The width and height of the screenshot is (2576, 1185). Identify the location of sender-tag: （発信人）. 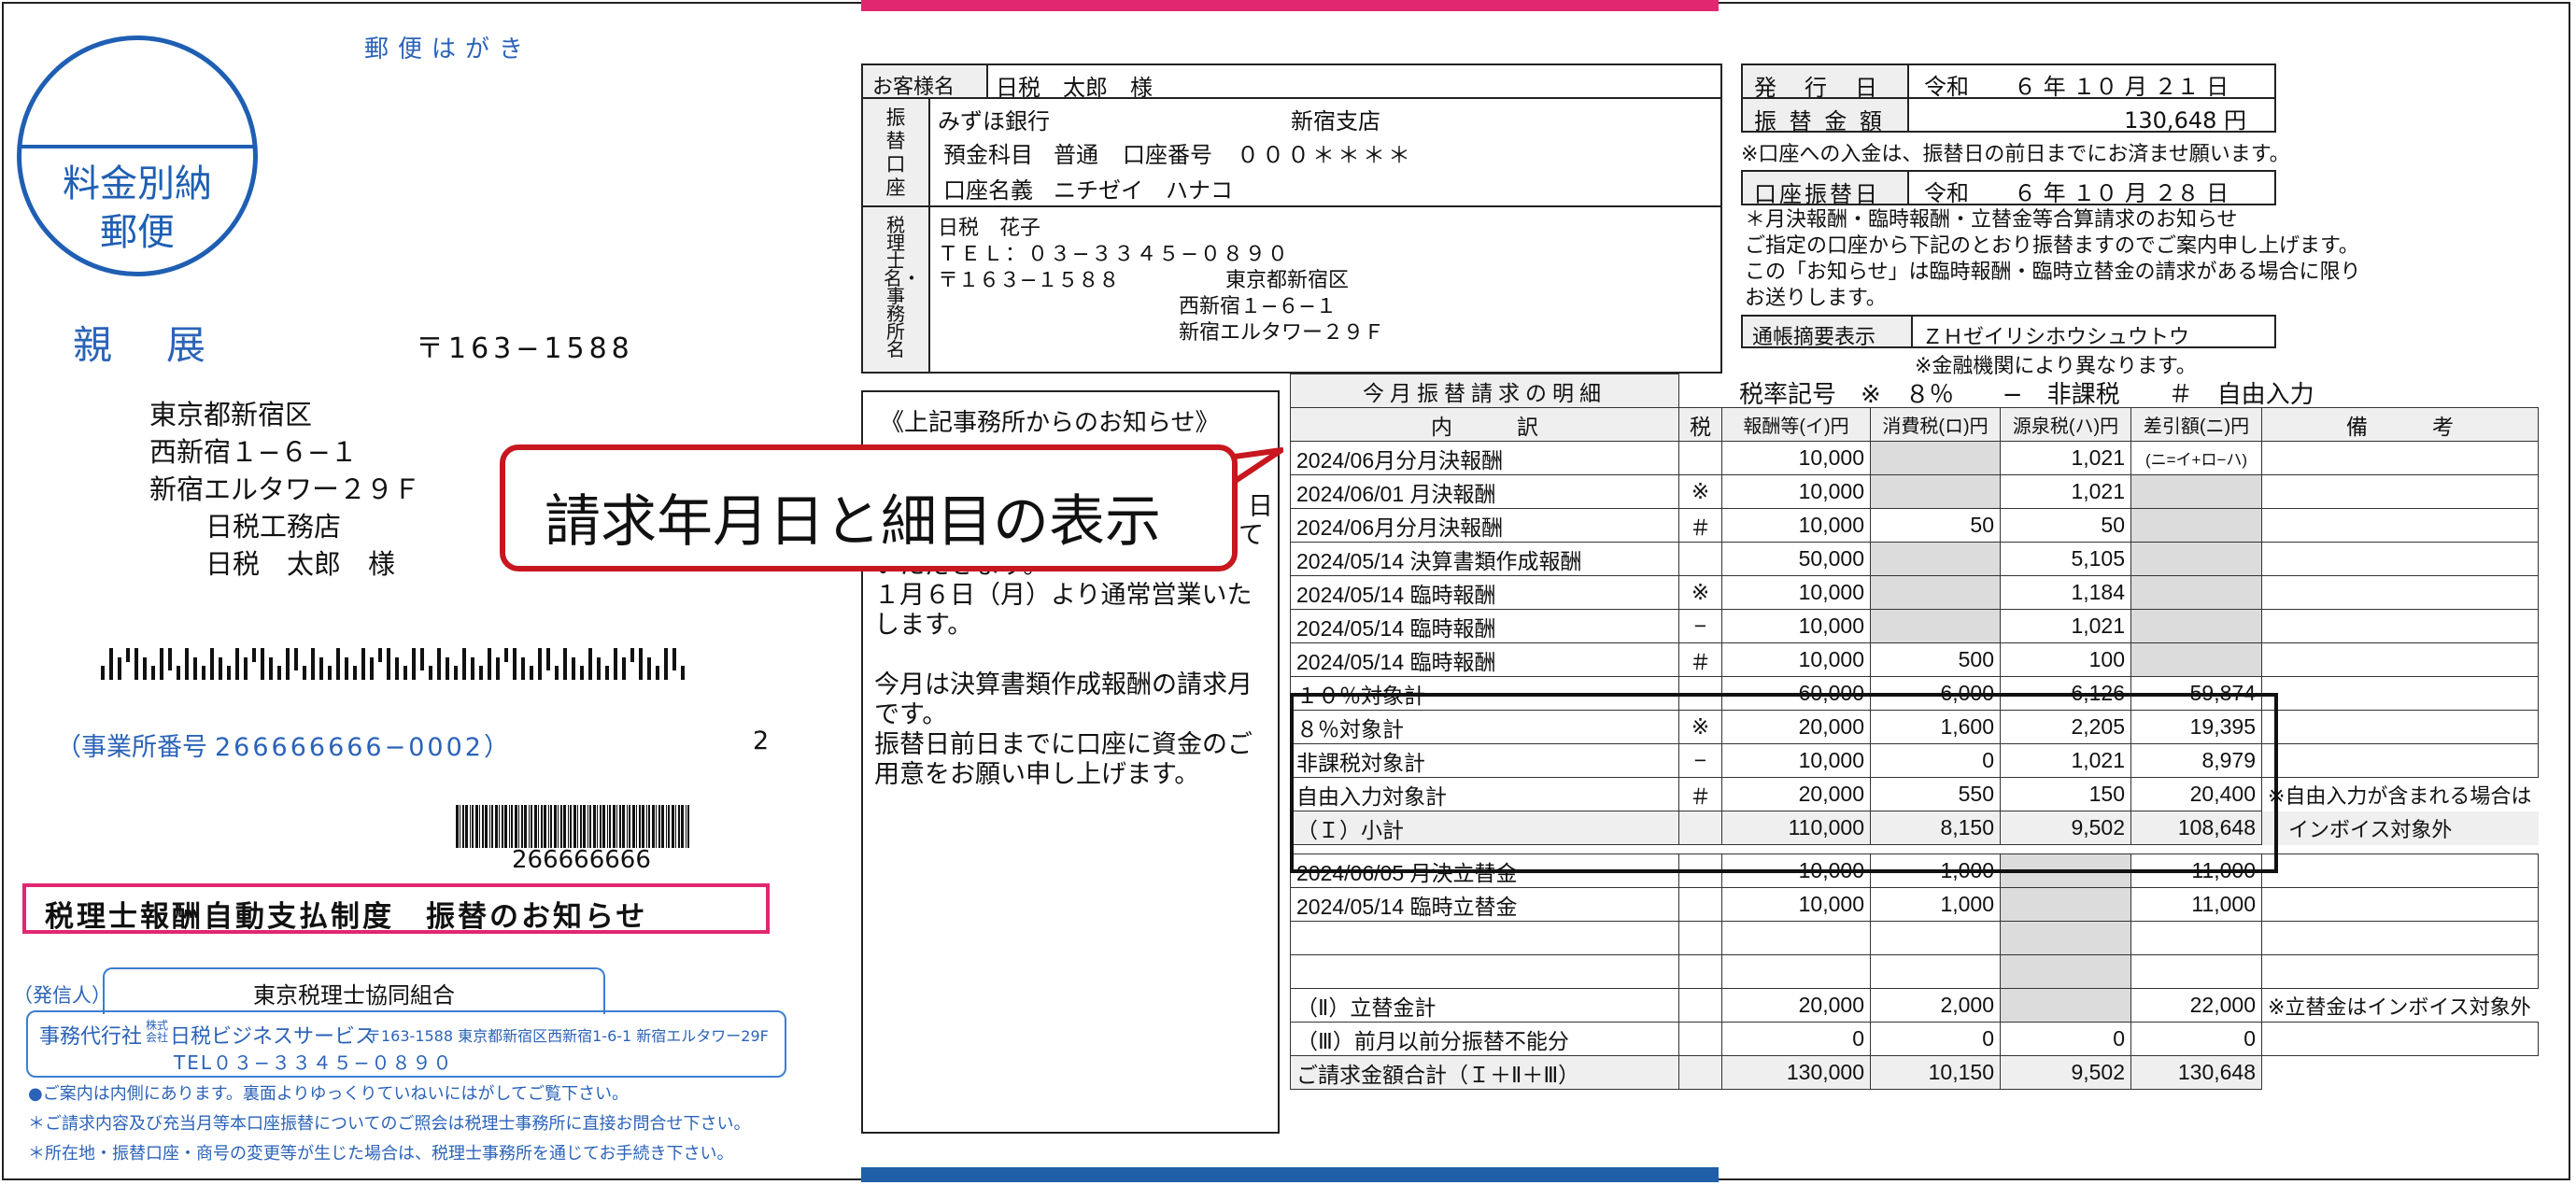
(62, 995).